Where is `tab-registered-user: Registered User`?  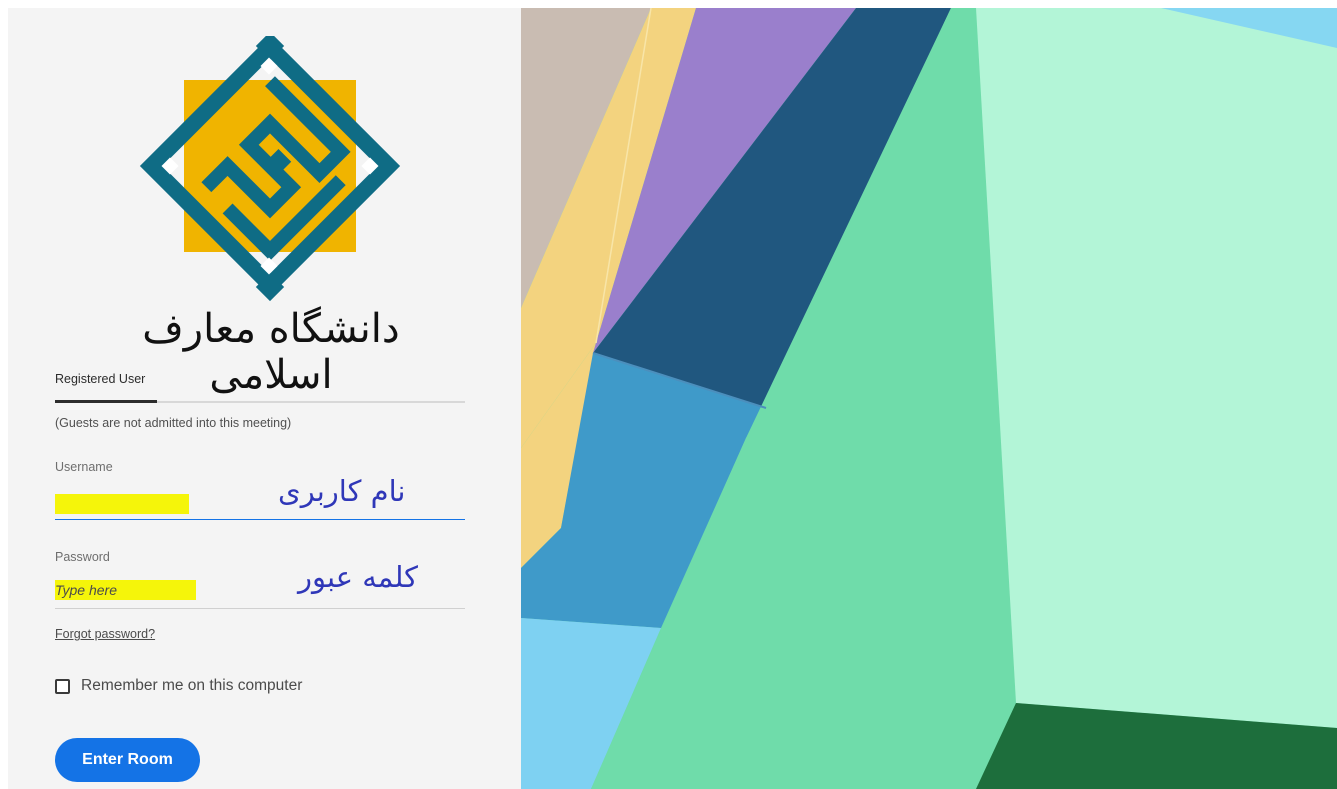 tab-registered-user: Registered User is located at coordinates (100, 379).